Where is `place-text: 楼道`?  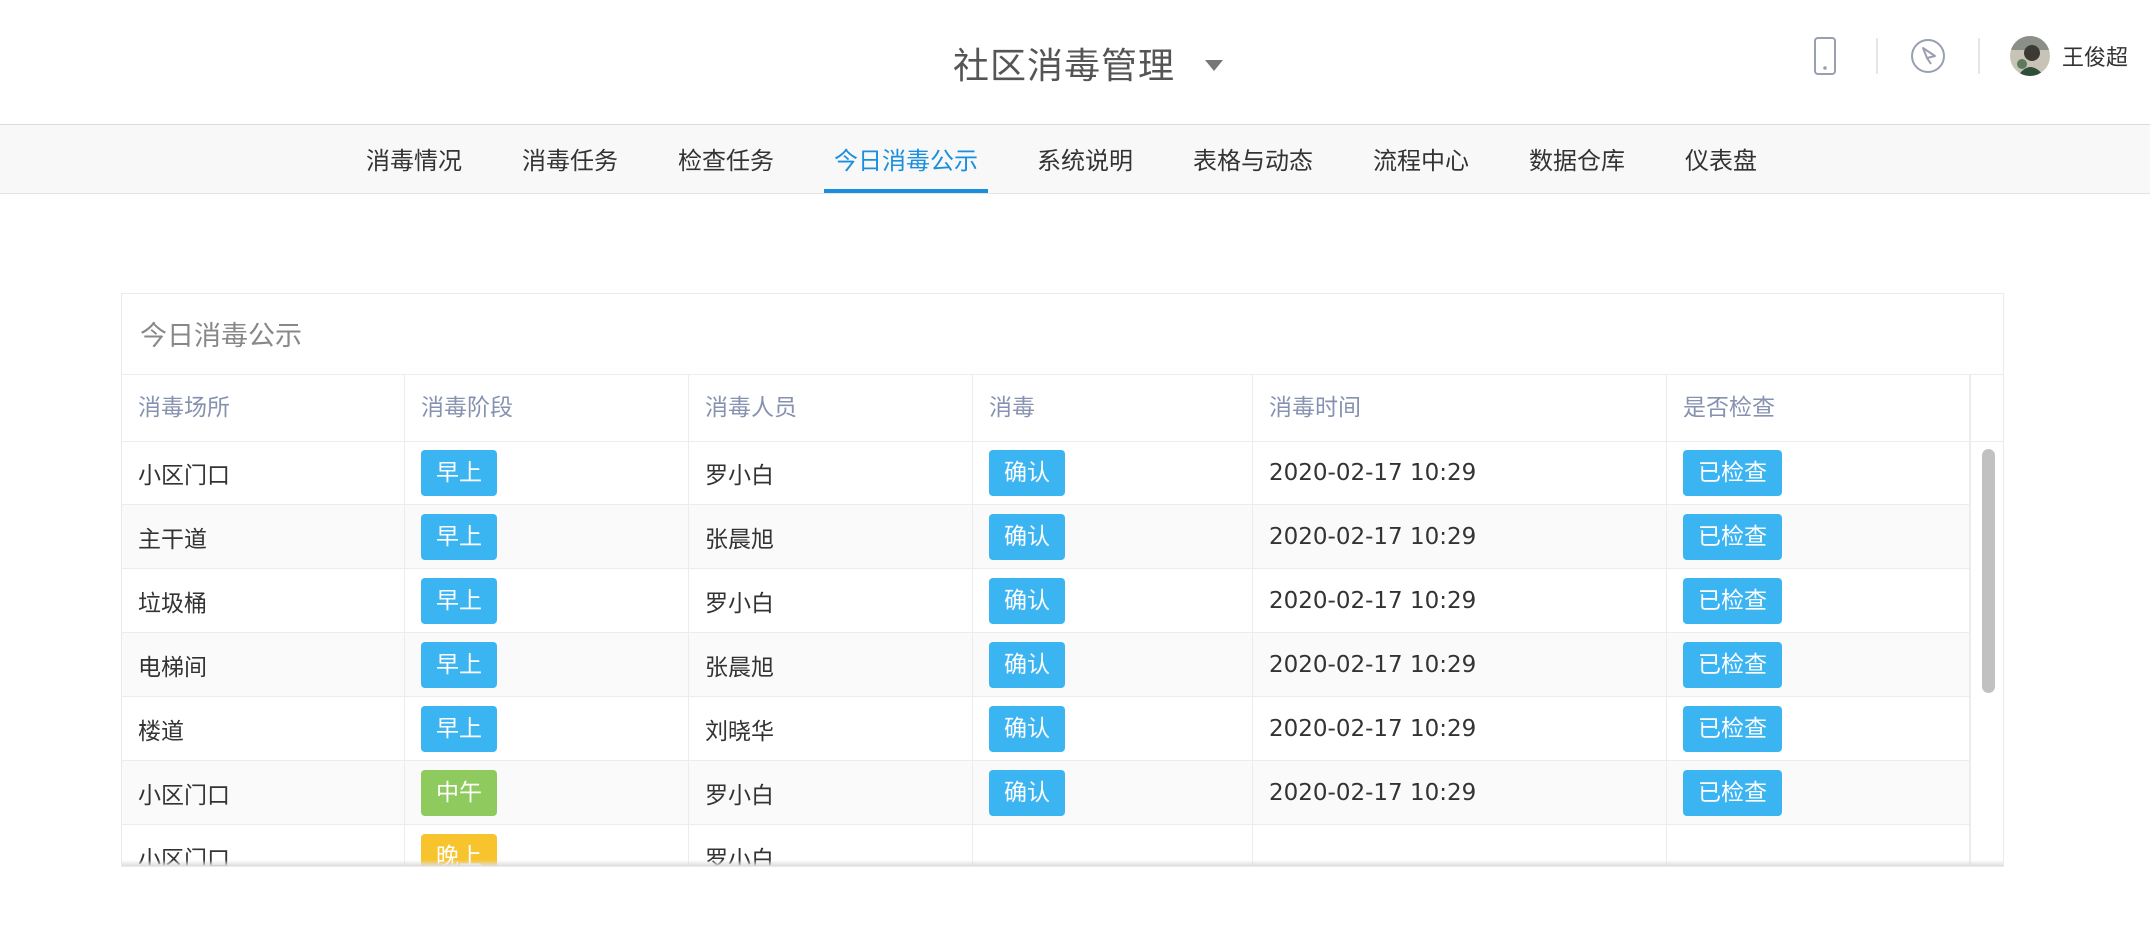 place-text: 楼道 is located at coordinates (161, 731).